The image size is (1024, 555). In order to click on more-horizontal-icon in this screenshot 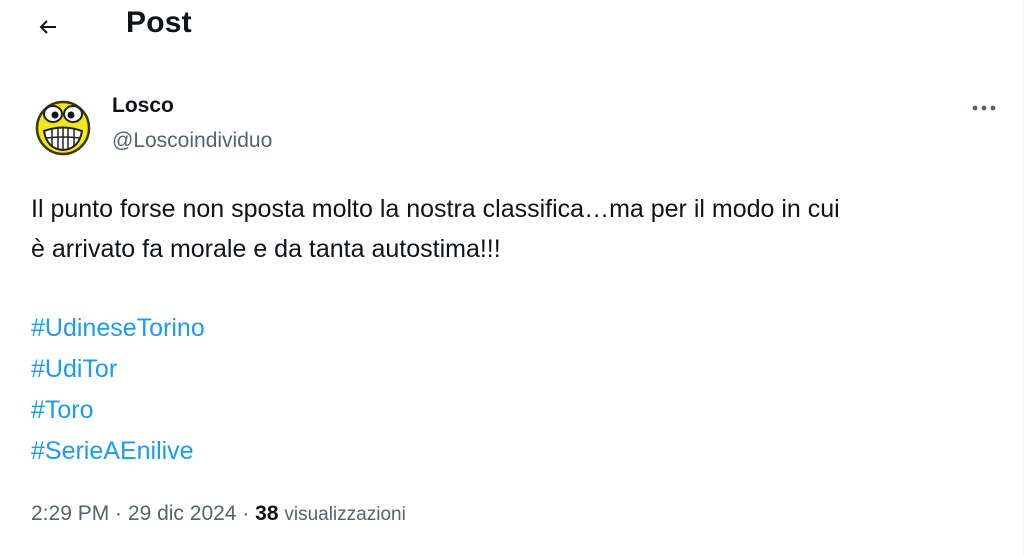, I will do `click(984, 108)`.